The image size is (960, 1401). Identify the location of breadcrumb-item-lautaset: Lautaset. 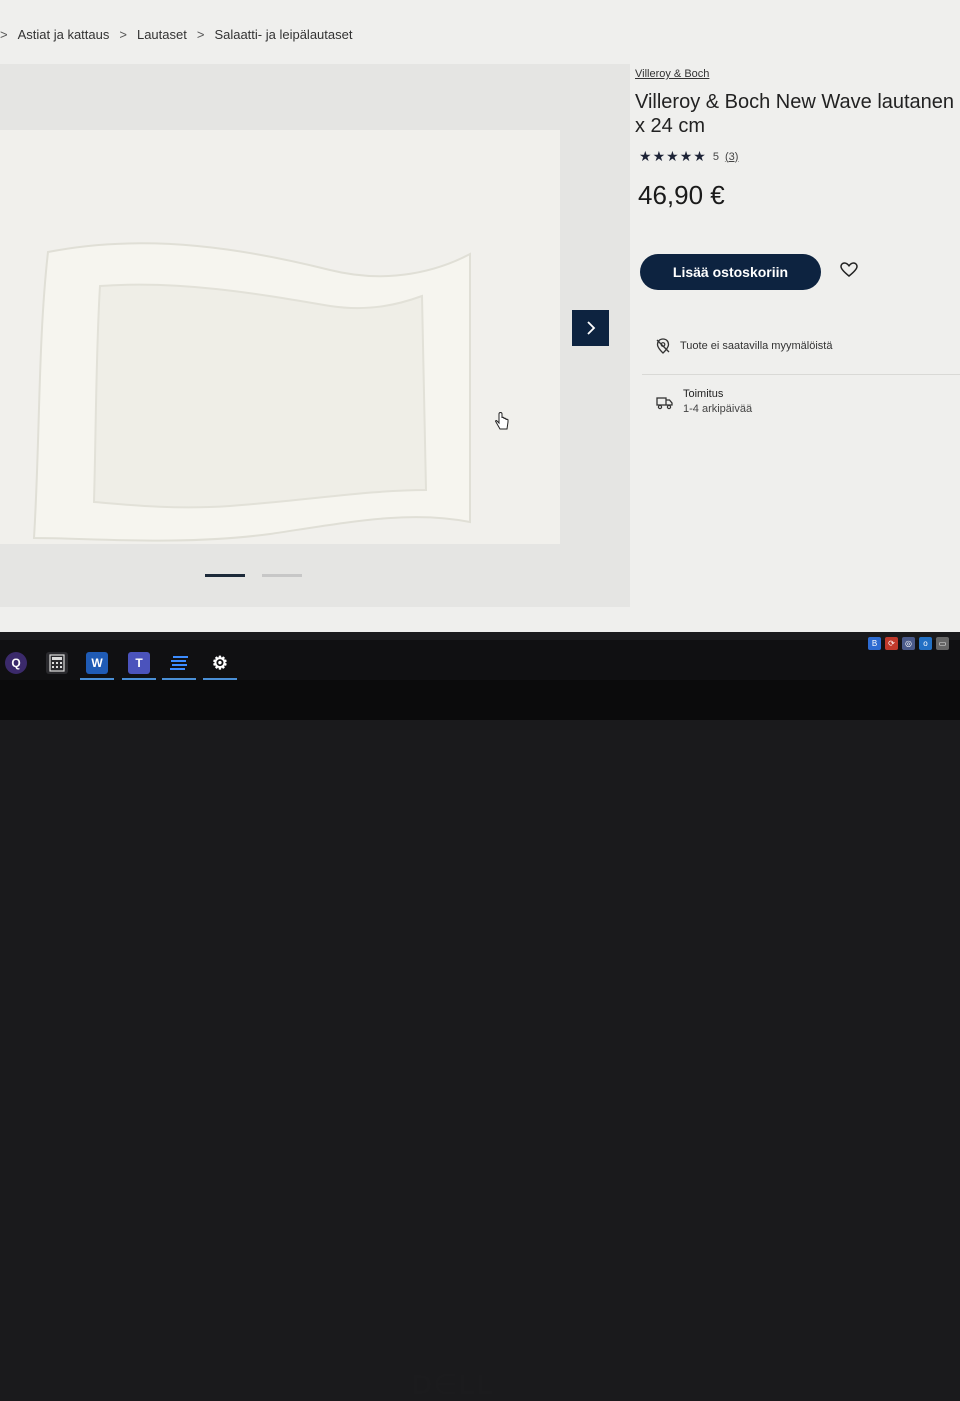
(162, 34).